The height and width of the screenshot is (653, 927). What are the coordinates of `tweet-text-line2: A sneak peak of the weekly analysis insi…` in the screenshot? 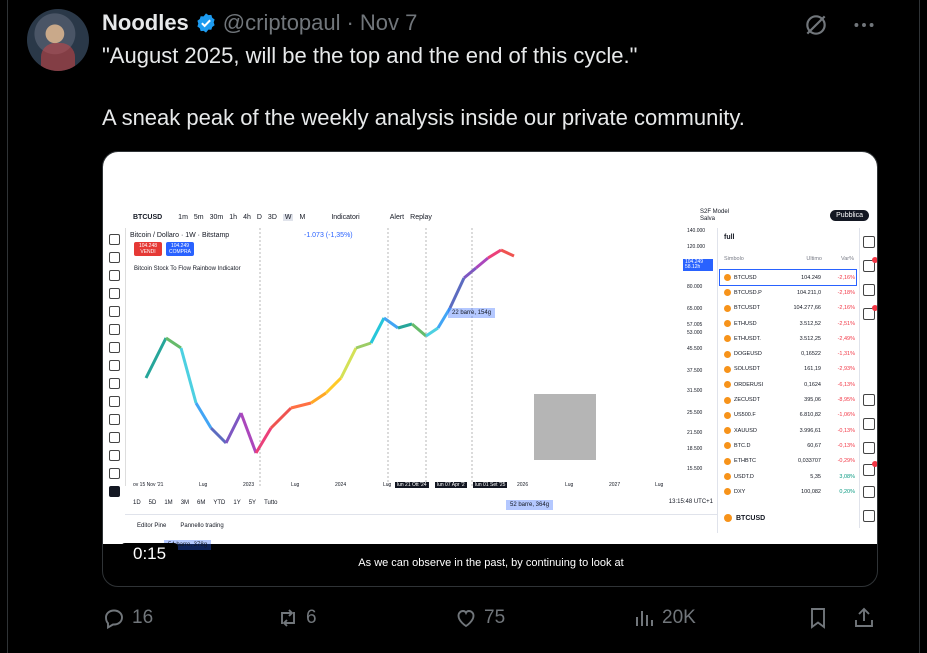 It's located at (423, 117).